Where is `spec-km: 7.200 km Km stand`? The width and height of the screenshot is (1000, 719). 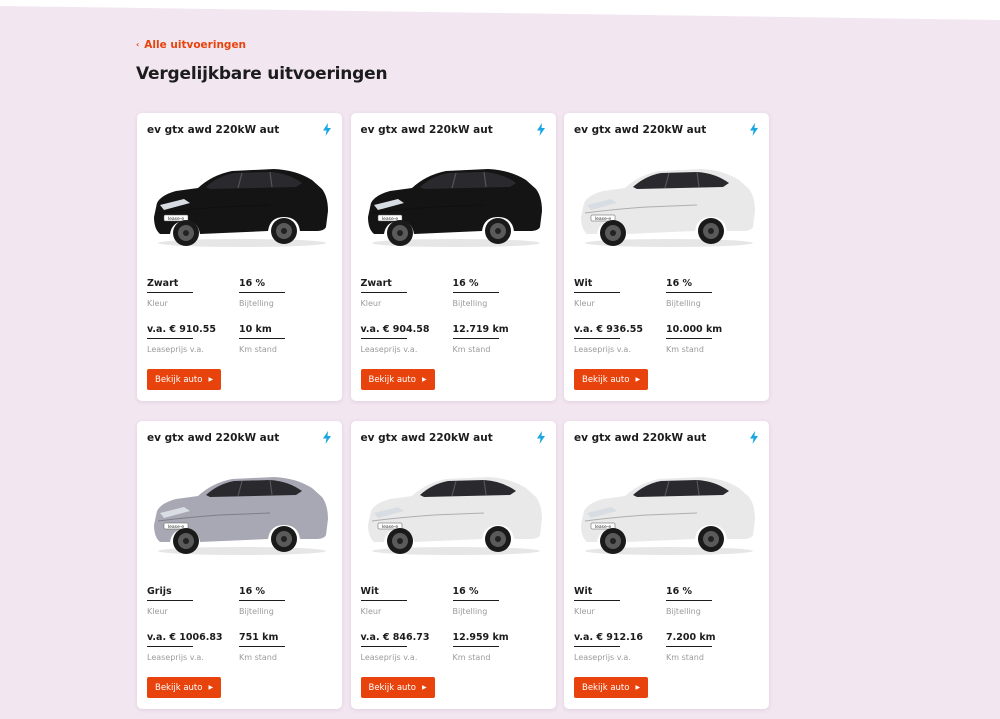 spec-km: 7.200 km Km stand is located at coordinates (691, 647).